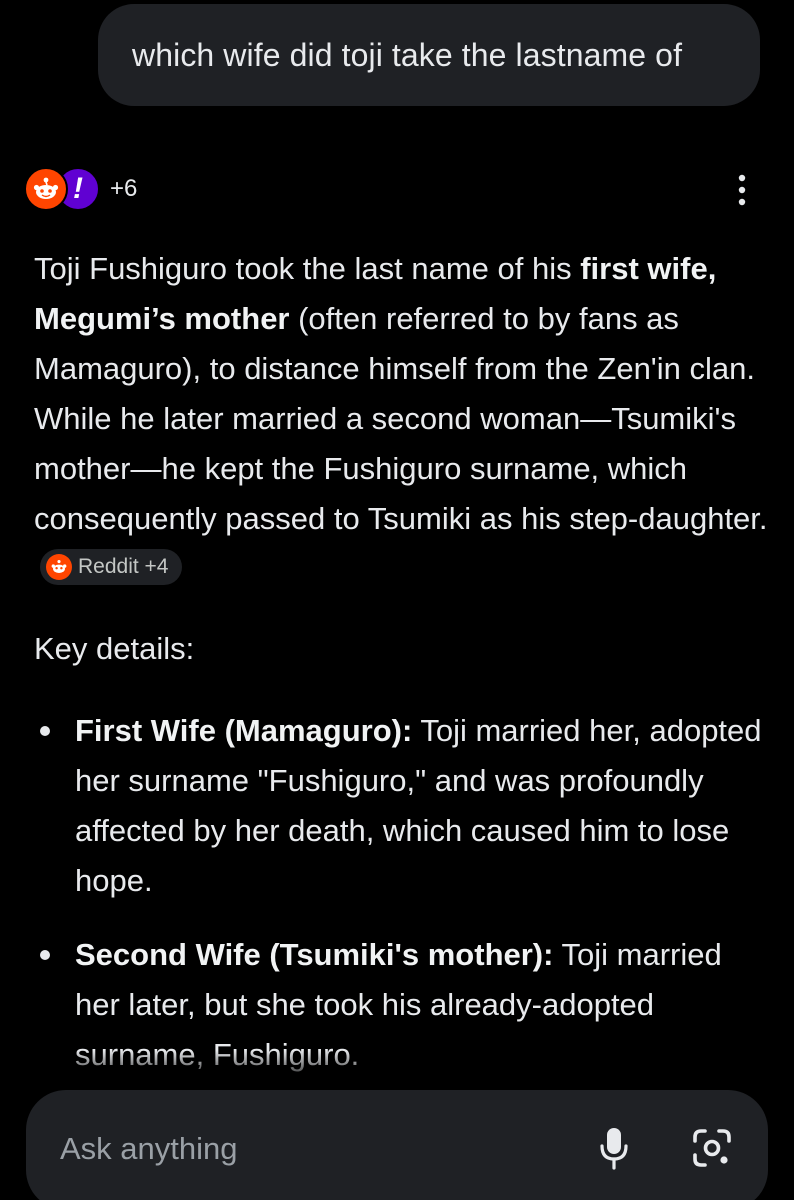 The width and height of the screenshot is (794, 1200). I want to click on list-item-title: First Wife (Mamaguro):, so click(244, 730).